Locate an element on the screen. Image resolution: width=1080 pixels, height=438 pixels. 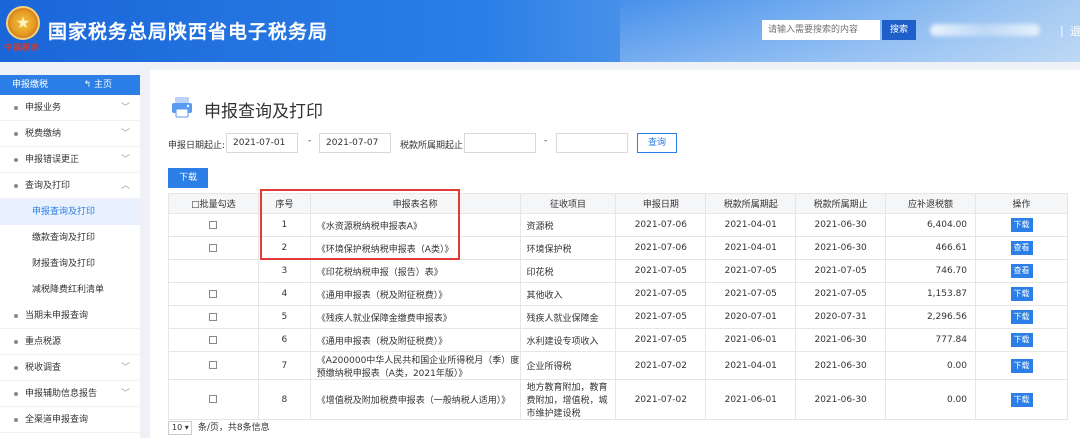
chevron-up-icon: ︿ is located at coordinates (125, 186).